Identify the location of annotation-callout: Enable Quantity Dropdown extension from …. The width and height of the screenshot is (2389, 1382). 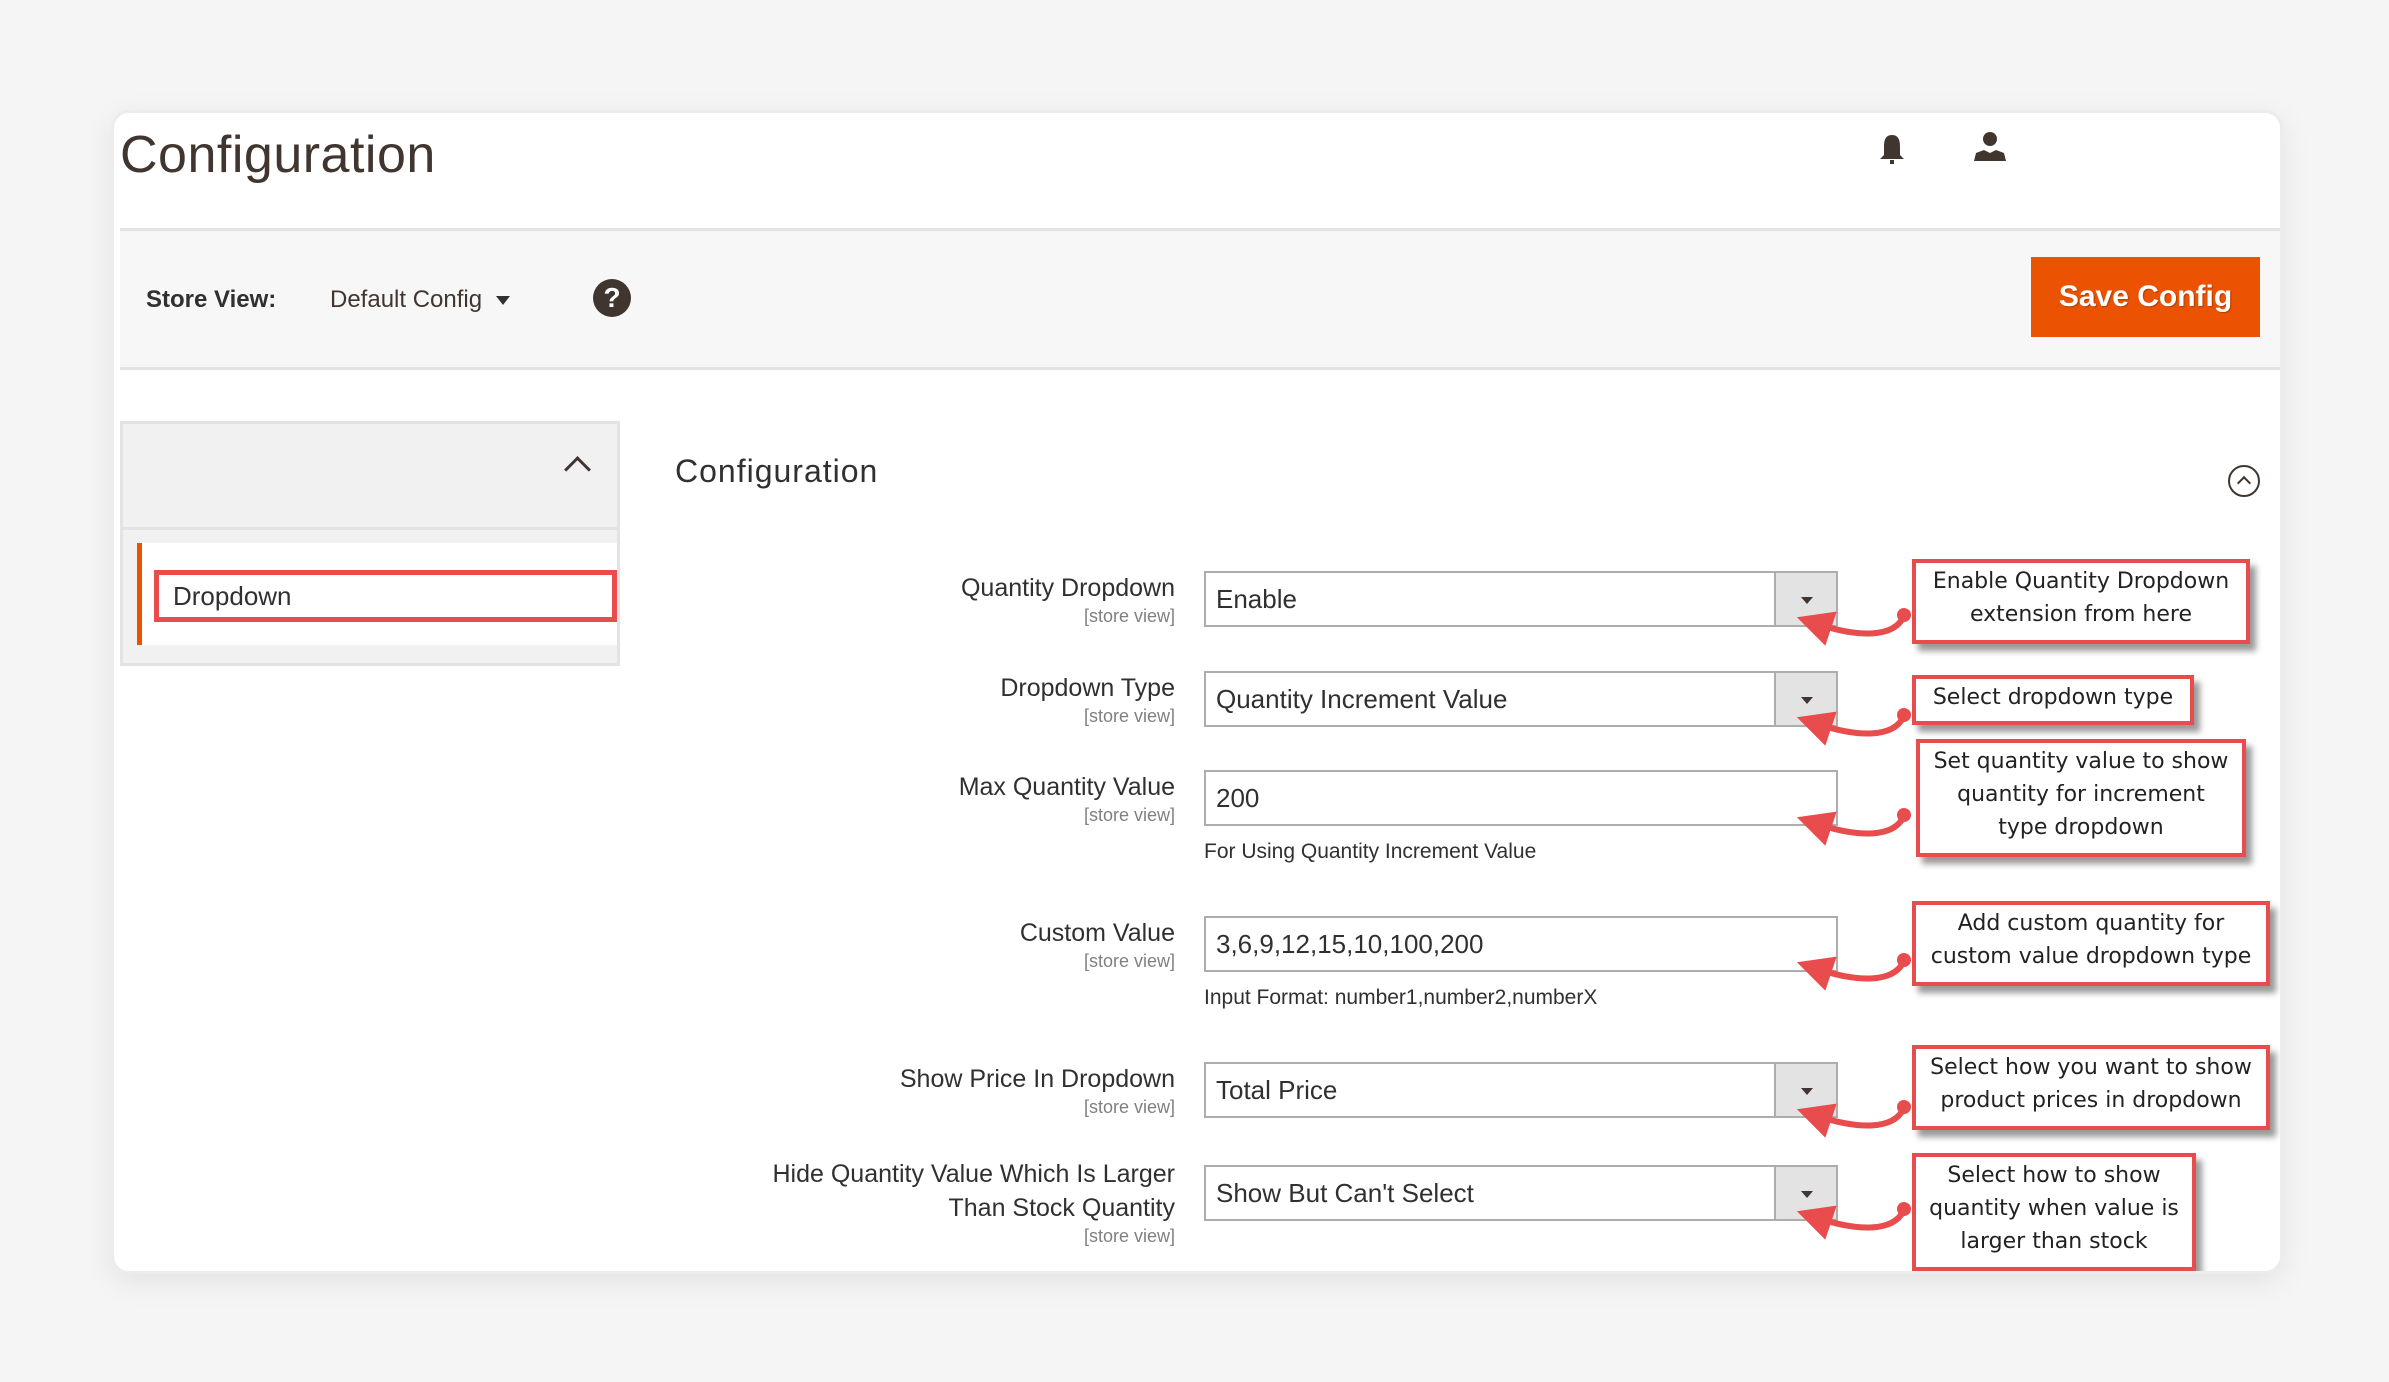
(2081, 601).